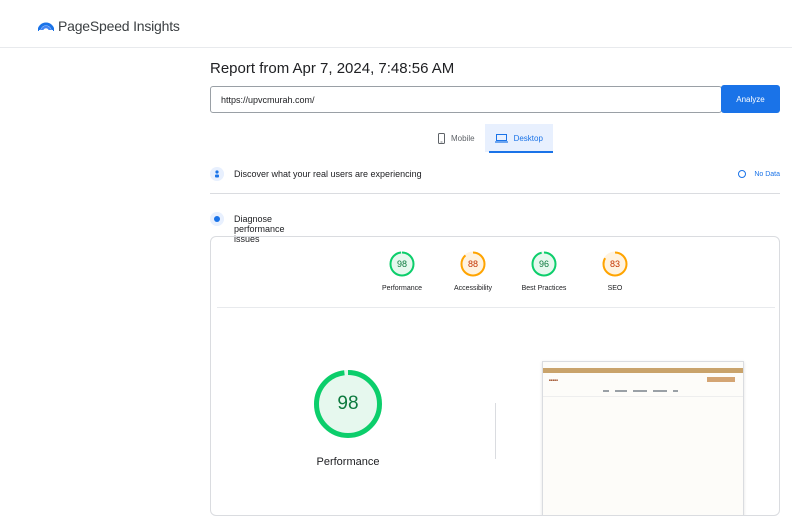  I want to click on device-tabs: Mobile Desktop, so click(490, 138).